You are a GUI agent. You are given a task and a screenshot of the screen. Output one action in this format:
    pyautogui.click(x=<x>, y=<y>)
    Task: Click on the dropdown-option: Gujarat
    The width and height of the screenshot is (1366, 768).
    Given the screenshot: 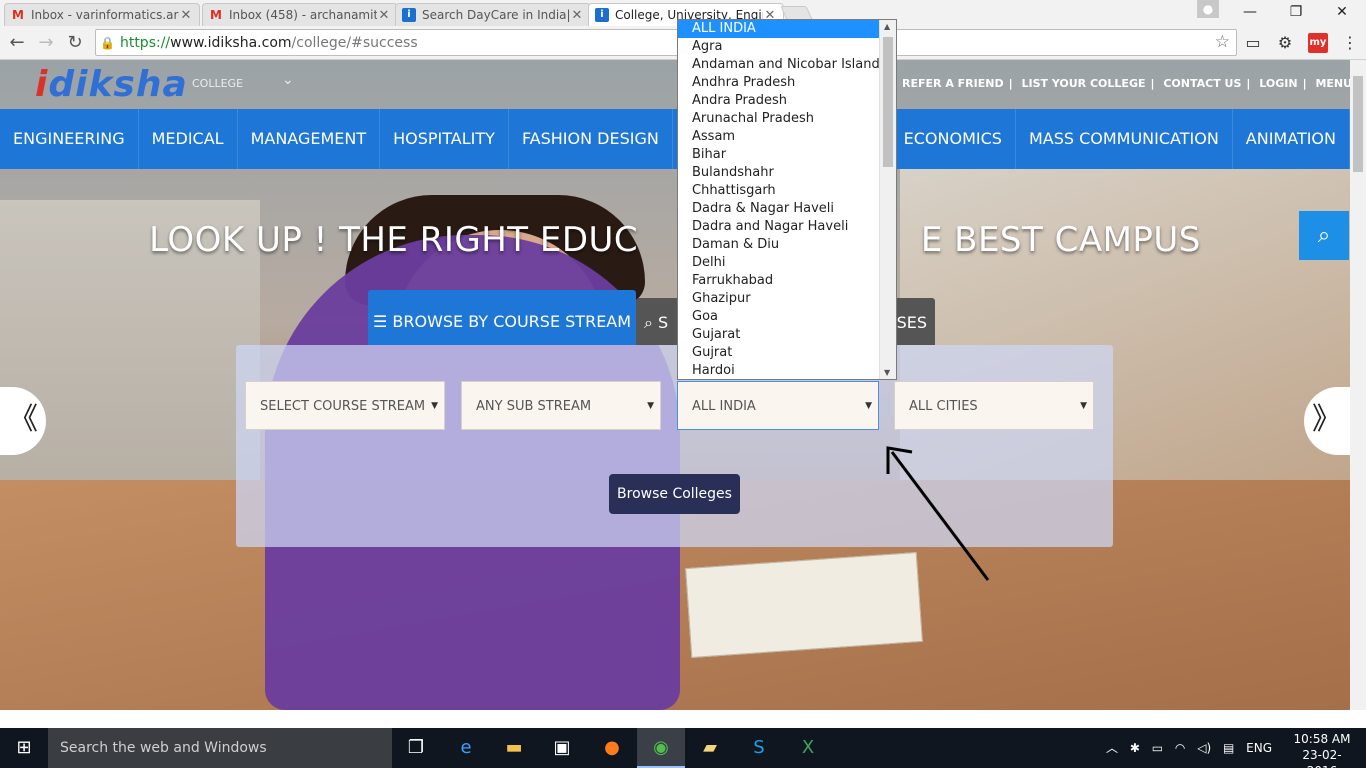 What is the action you would take?
    pyautogui.click(x=787, y=335)
    